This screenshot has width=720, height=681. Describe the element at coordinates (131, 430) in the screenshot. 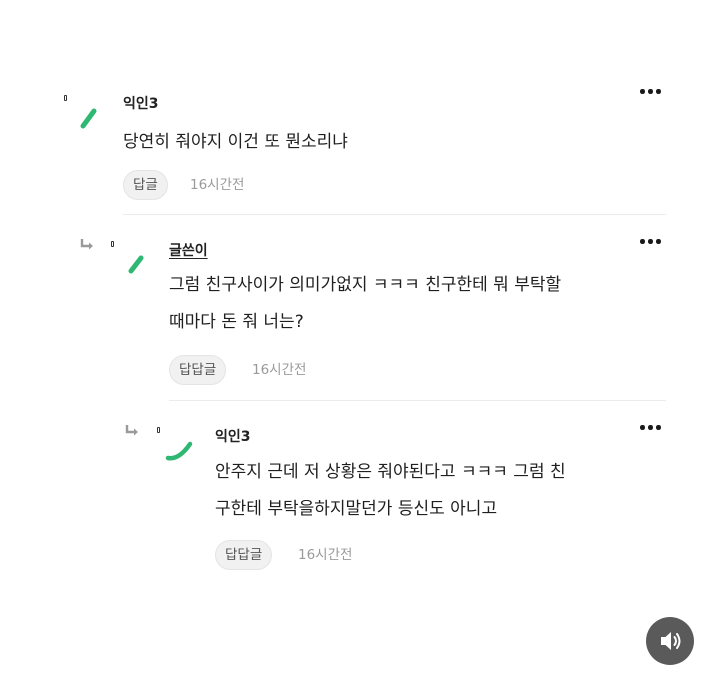

I see `reply-arrow-icon` at that location.